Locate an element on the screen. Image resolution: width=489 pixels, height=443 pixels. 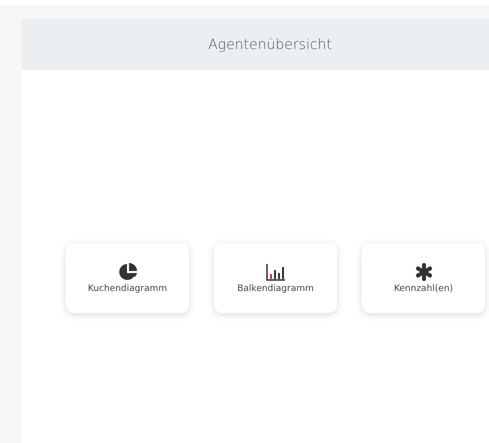
panel-title: Agentenübersicht is located at coordinates (270, 44).